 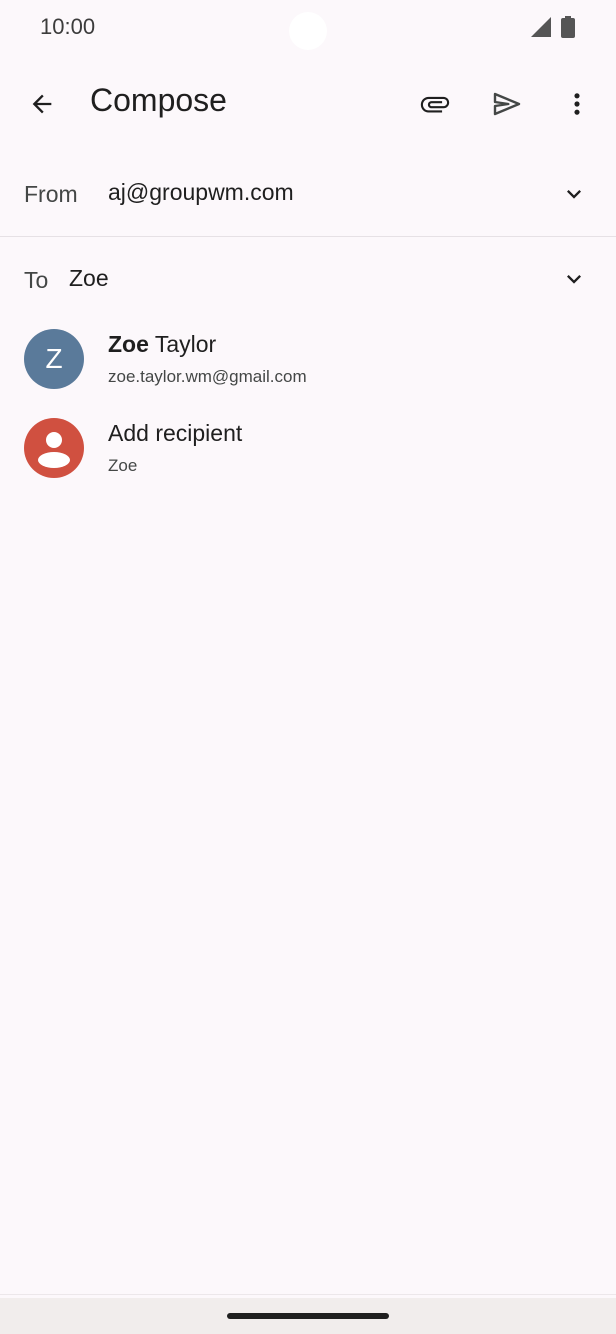 I want to click on app-bar: Compose, so click(x=308, y=104).